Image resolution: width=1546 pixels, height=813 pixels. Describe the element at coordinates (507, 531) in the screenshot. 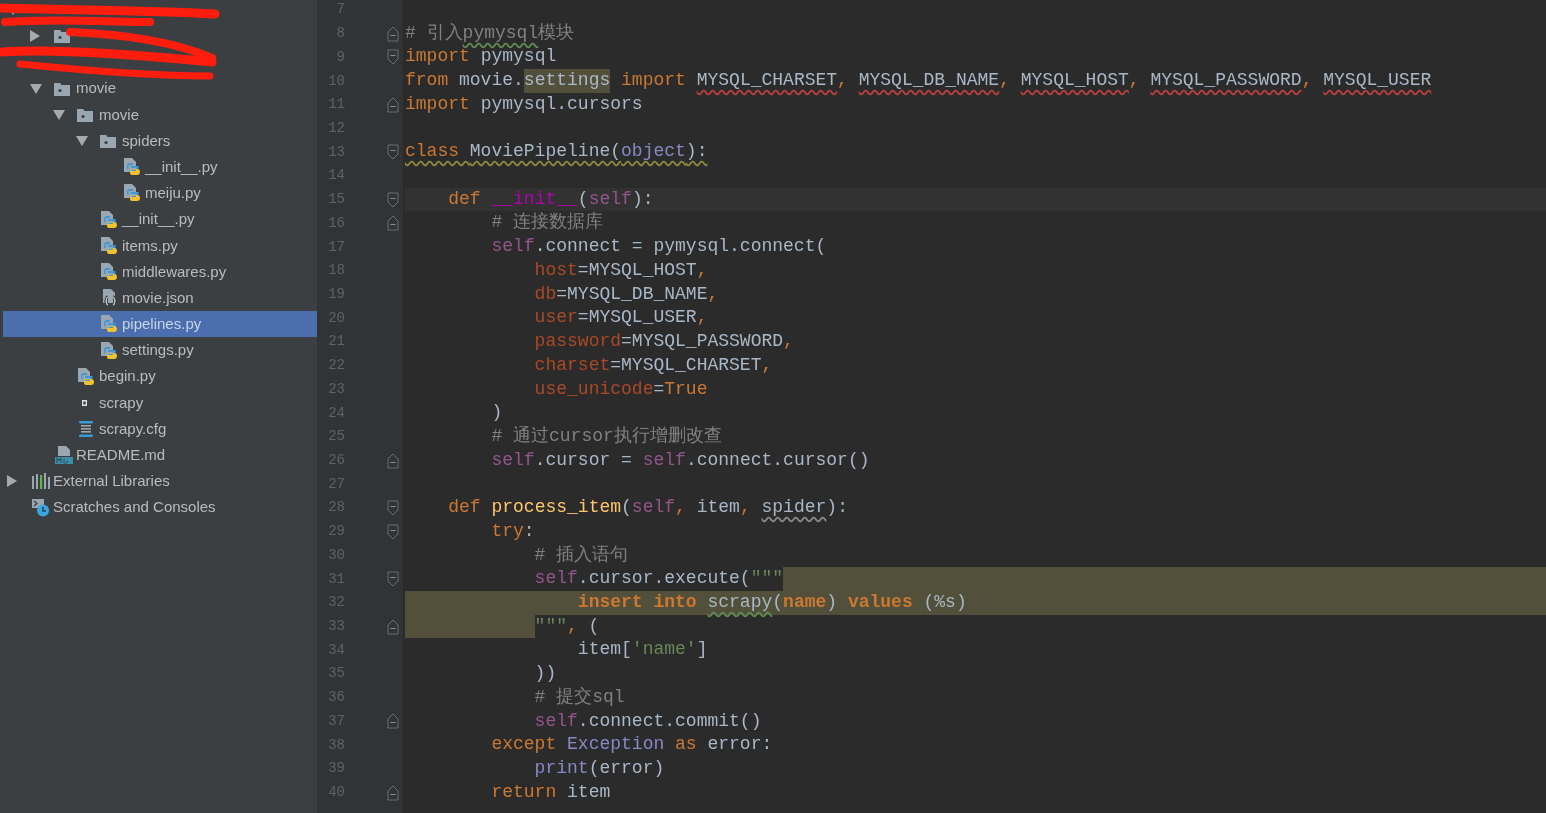

I see `code-token: try` at that location.